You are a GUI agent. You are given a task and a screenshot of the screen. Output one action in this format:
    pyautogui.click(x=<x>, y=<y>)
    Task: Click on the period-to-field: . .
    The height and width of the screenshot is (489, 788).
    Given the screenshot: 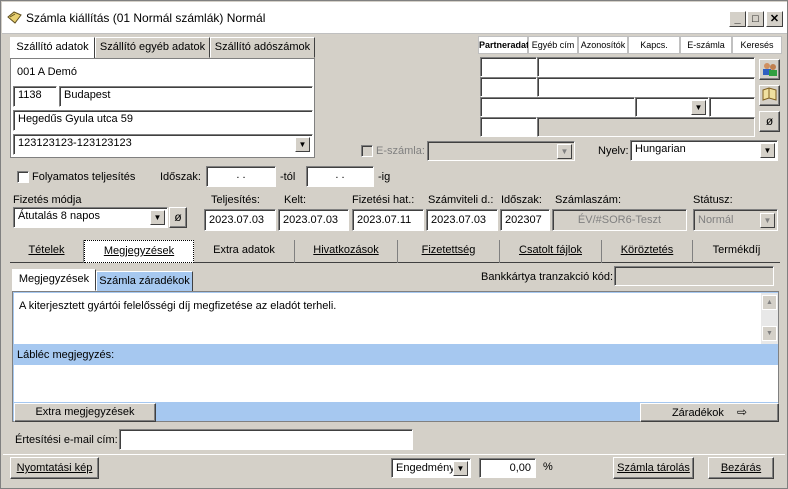 What is the action you would take?
    pyautogui.click(x=340, y=176)
    